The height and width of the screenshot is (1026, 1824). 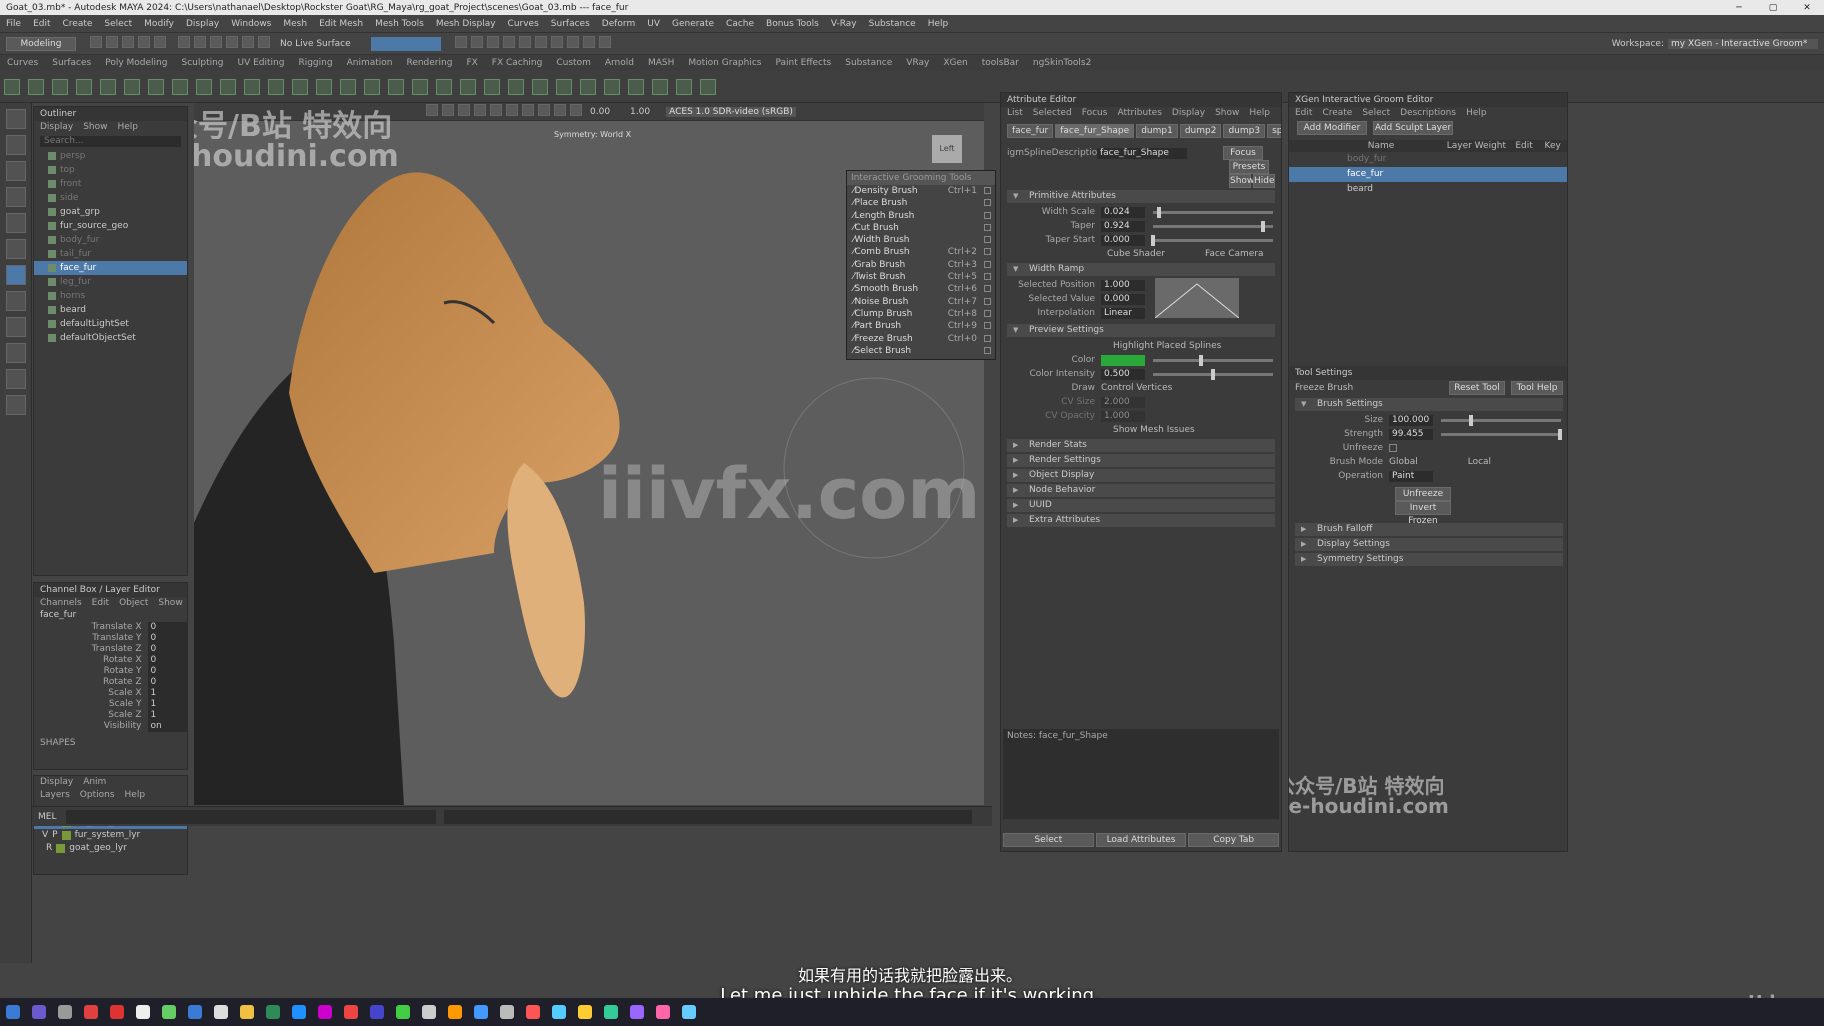 I want to click on input-field, so click(x=405, y=43).